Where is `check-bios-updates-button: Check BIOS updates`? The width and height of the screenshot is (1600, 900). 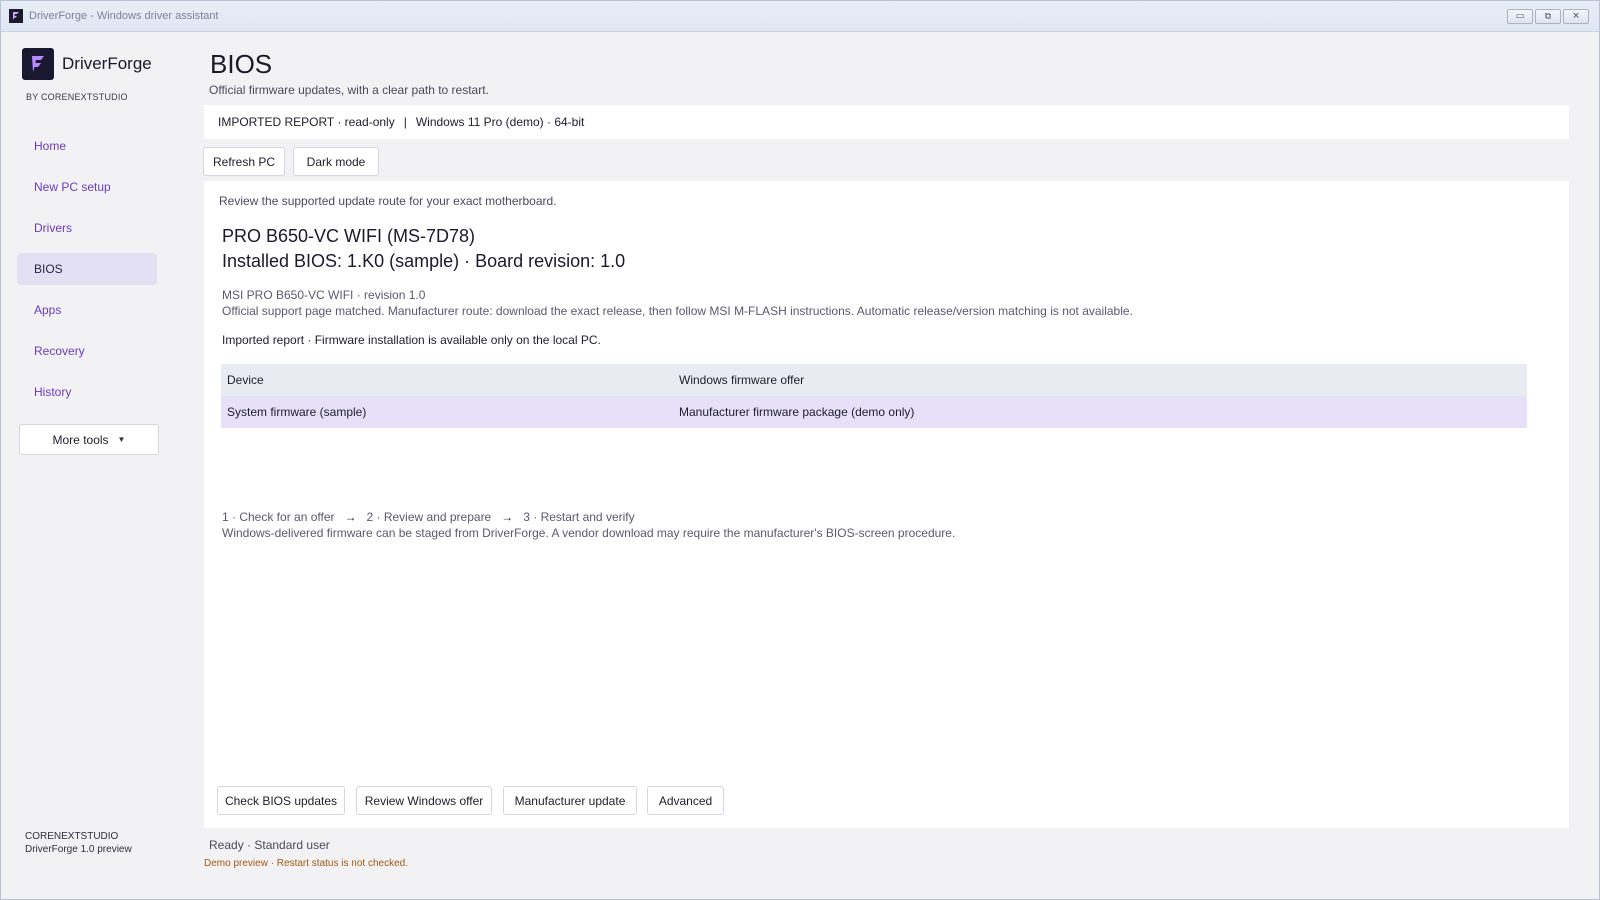 check-bios-updates-button: Check BIOS updates is located at coordinates (281, 800).